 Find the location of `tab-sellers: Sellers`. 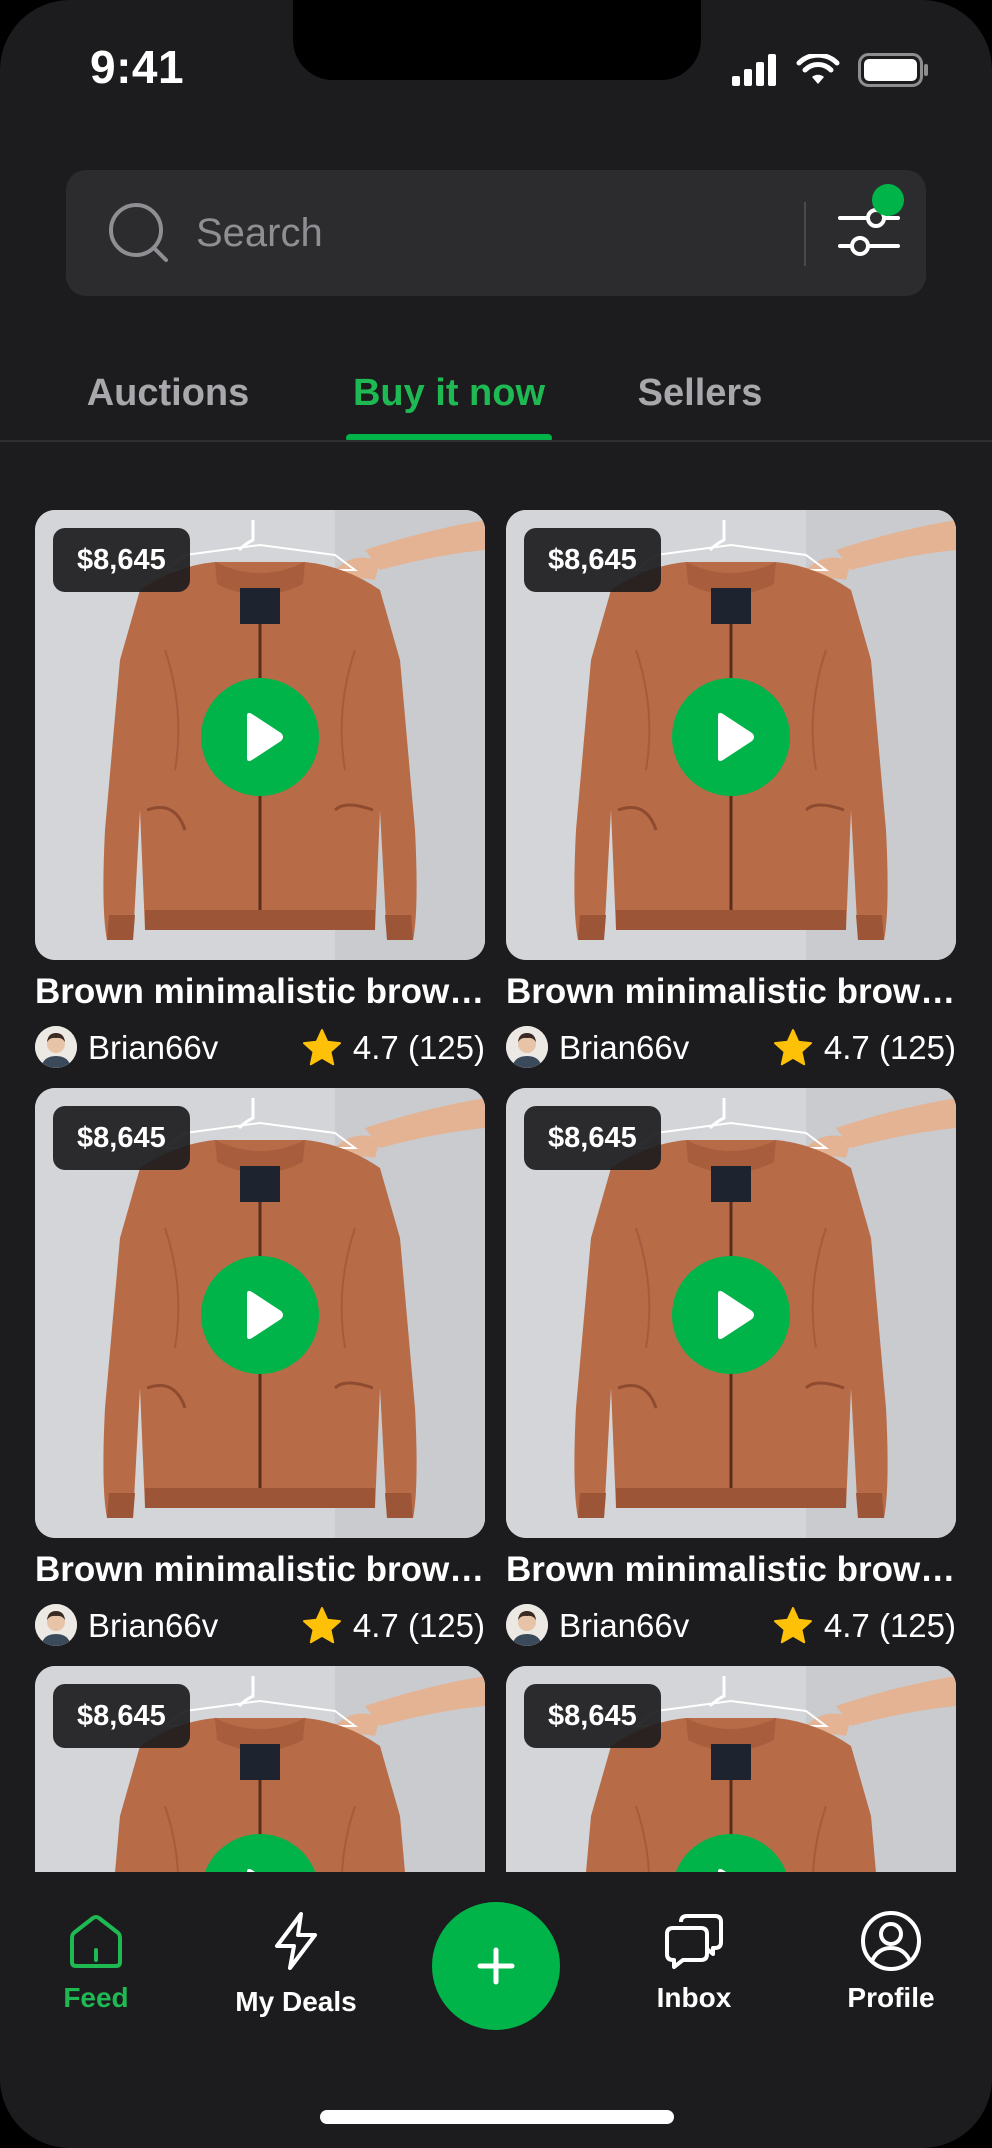

tab-sellers: Sellers is located at coordinates (700, 398).